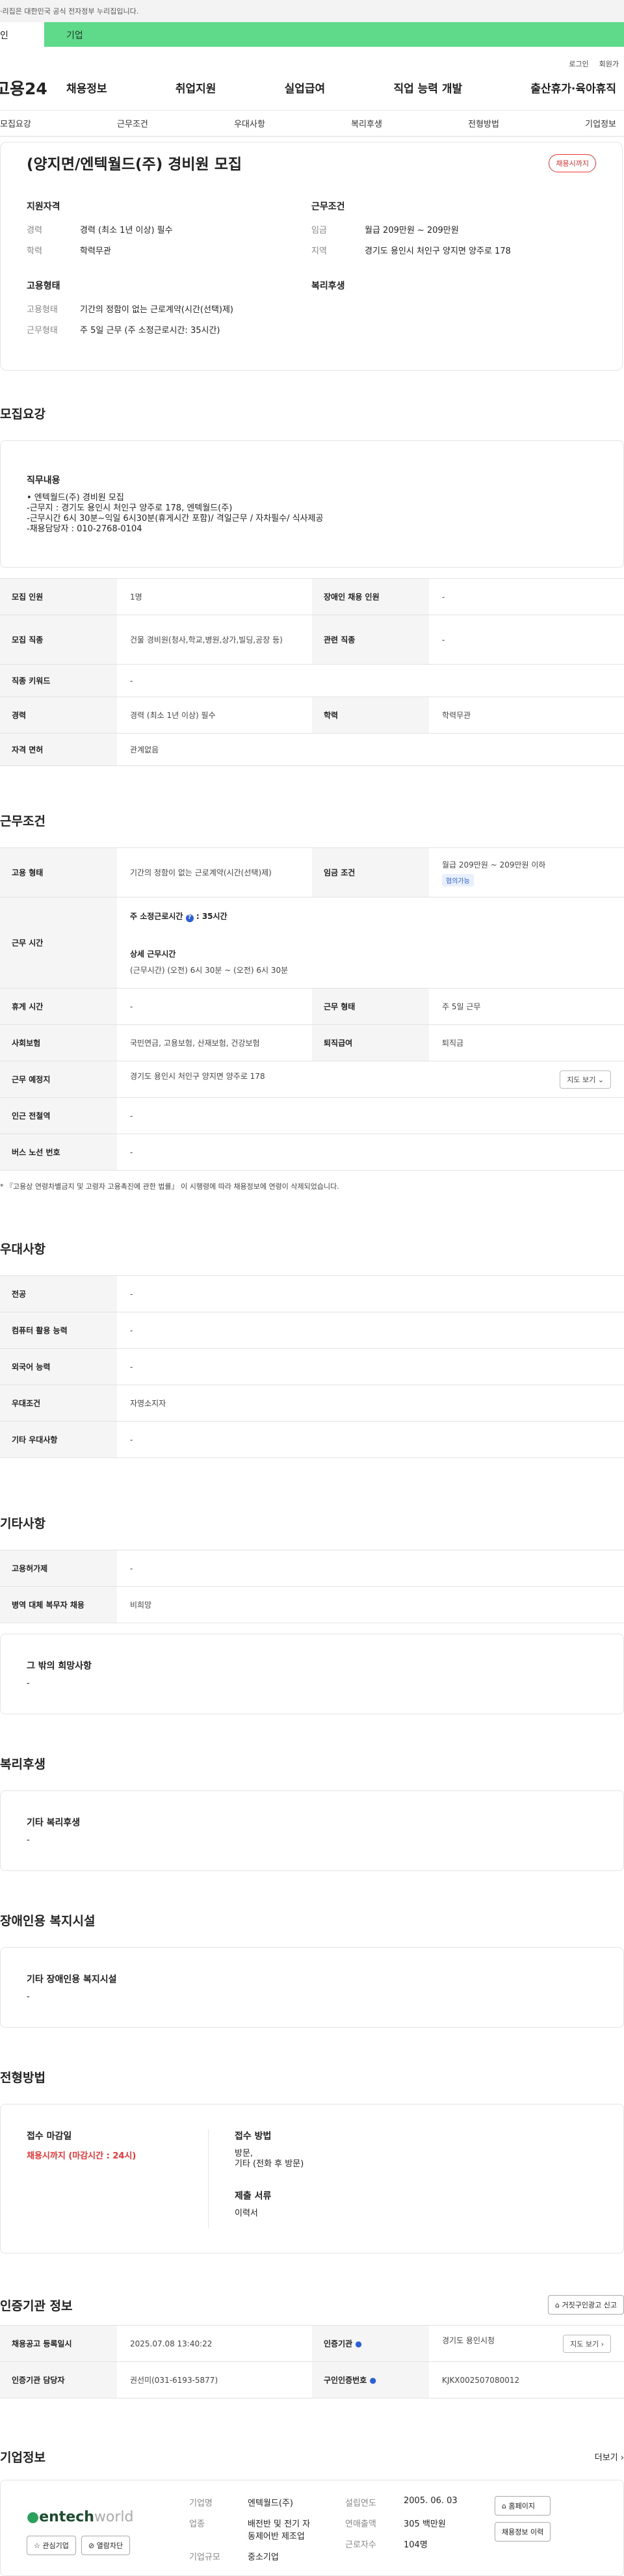 Image resolution: width=624 pixels, height=2576 pixels. Describe the element at coordinates (609, 64) in the screenshot. I see `join-link: 회원가` at that location.